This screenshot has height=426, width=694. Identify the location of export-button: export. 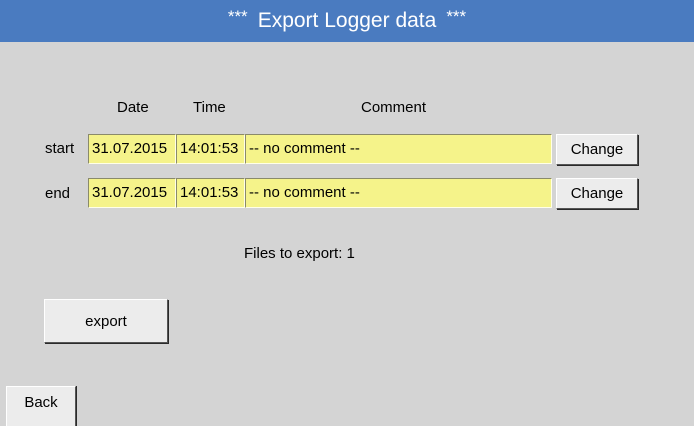
(106, 321).